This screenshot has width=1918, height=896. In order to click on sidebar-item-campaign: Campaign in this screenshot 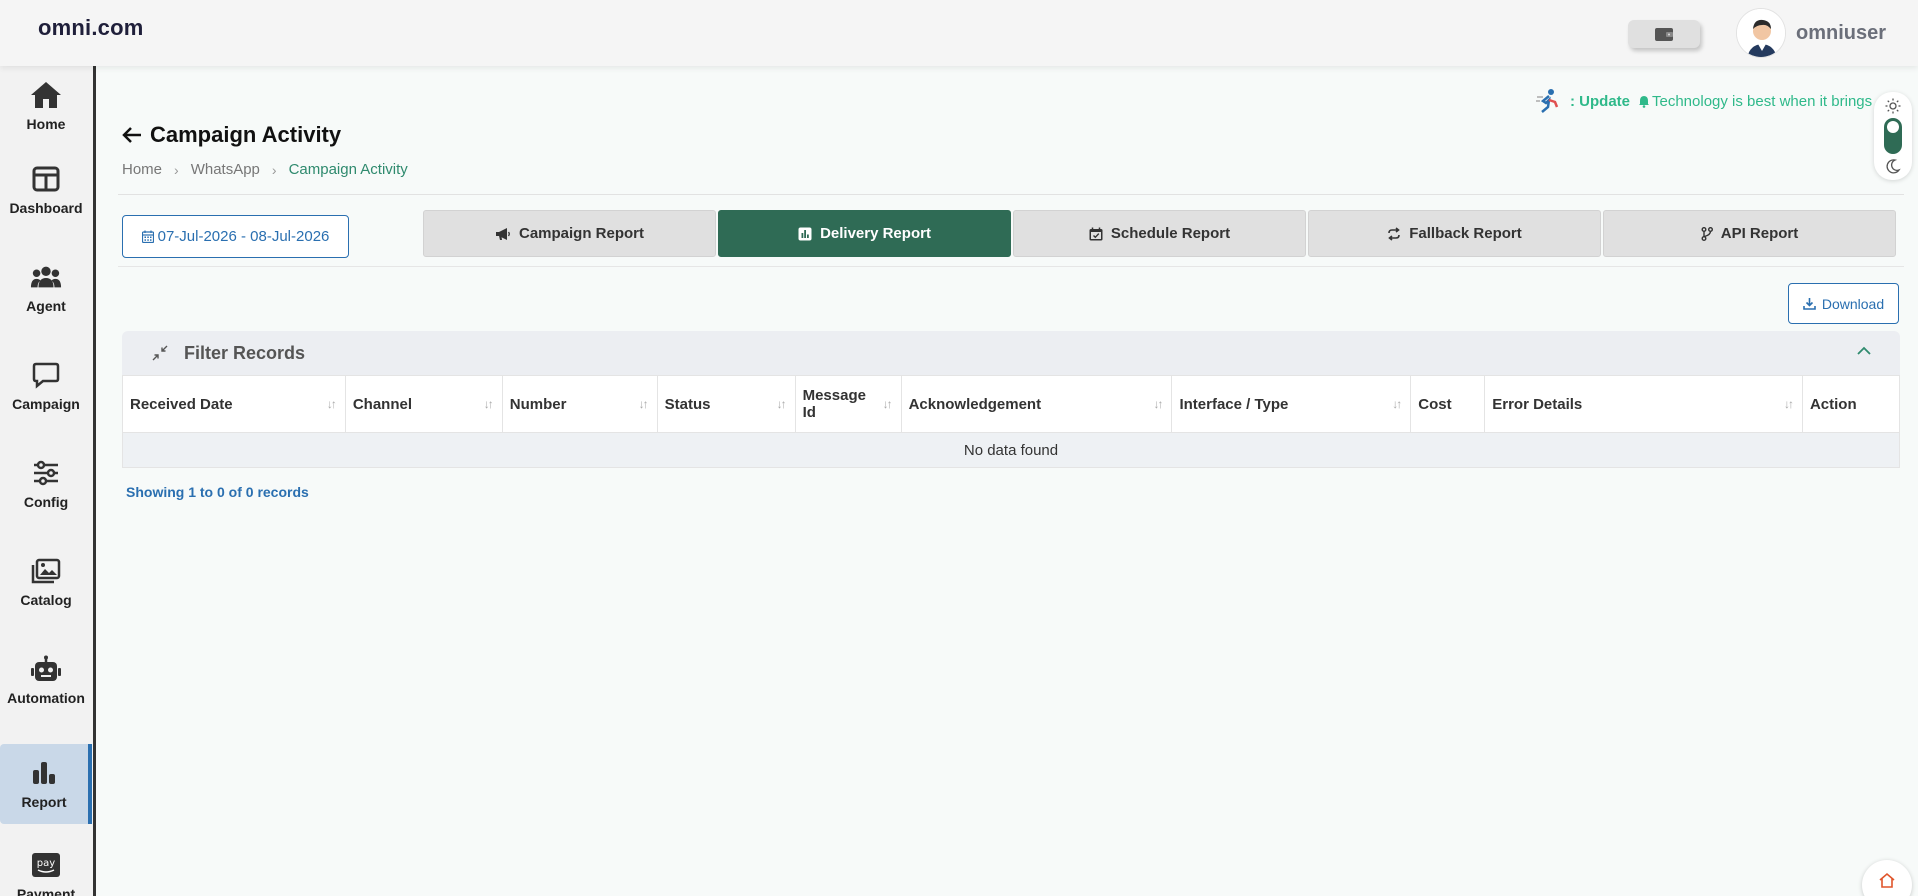, I will do `click(46, 386)`.